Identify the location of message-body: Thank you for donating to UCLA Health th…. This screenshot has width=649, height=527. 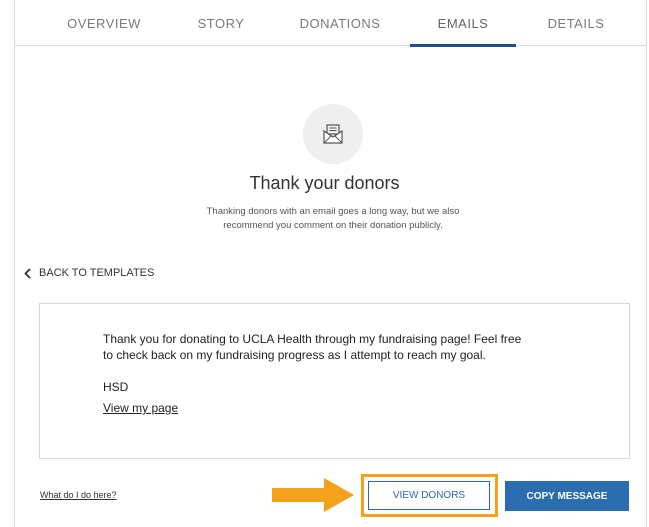
(343, 347).